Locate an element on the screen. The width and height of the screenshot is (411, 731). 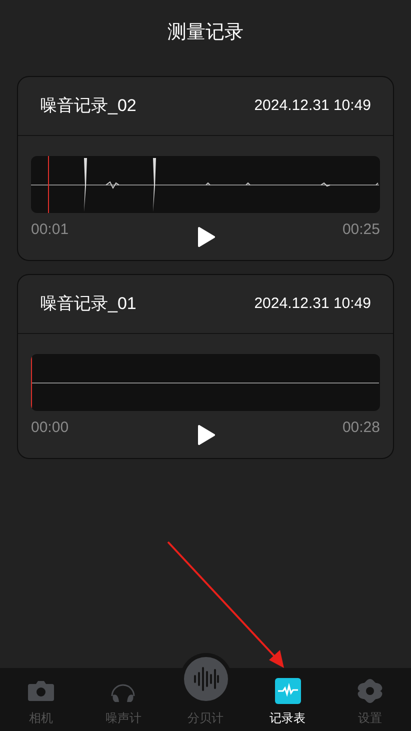
recording-name: 噪音记录_01 is located at coordinates (88, 304).